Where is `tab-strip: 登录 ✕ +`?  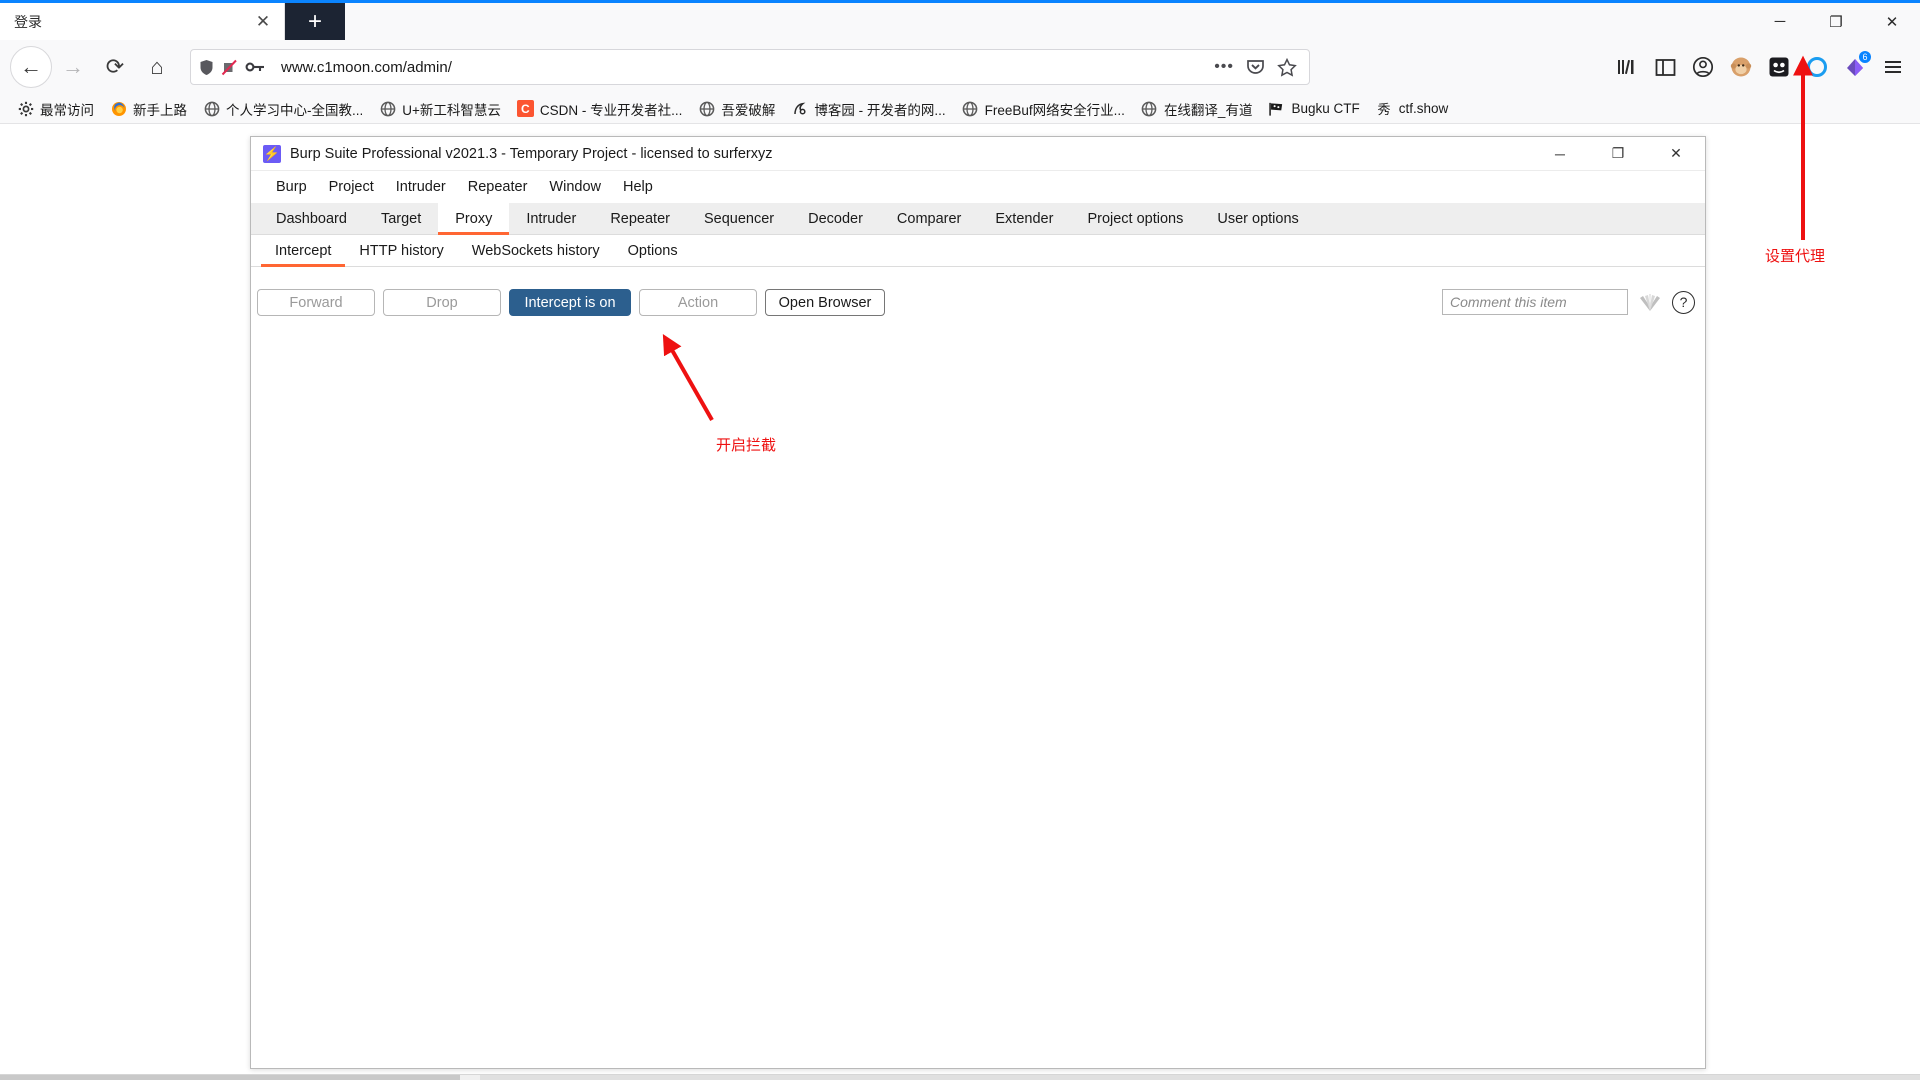
tab-strip: 登录 ✕ + is located at coordinates (960, 21).